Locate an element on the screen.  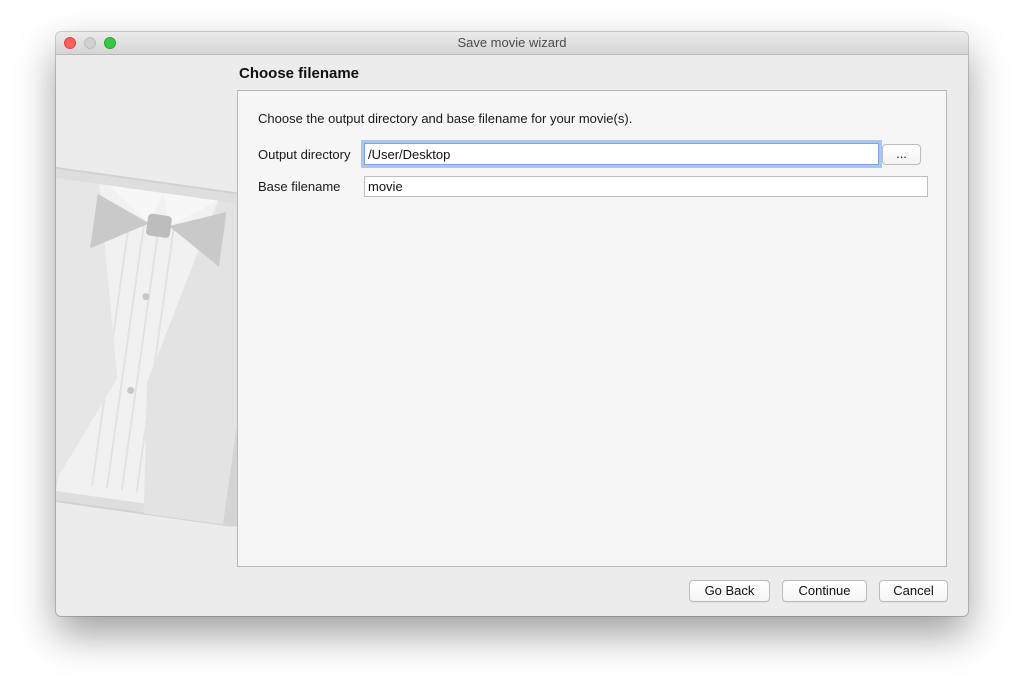
go-back-button: Go Back is located at coordinates (729, 591).